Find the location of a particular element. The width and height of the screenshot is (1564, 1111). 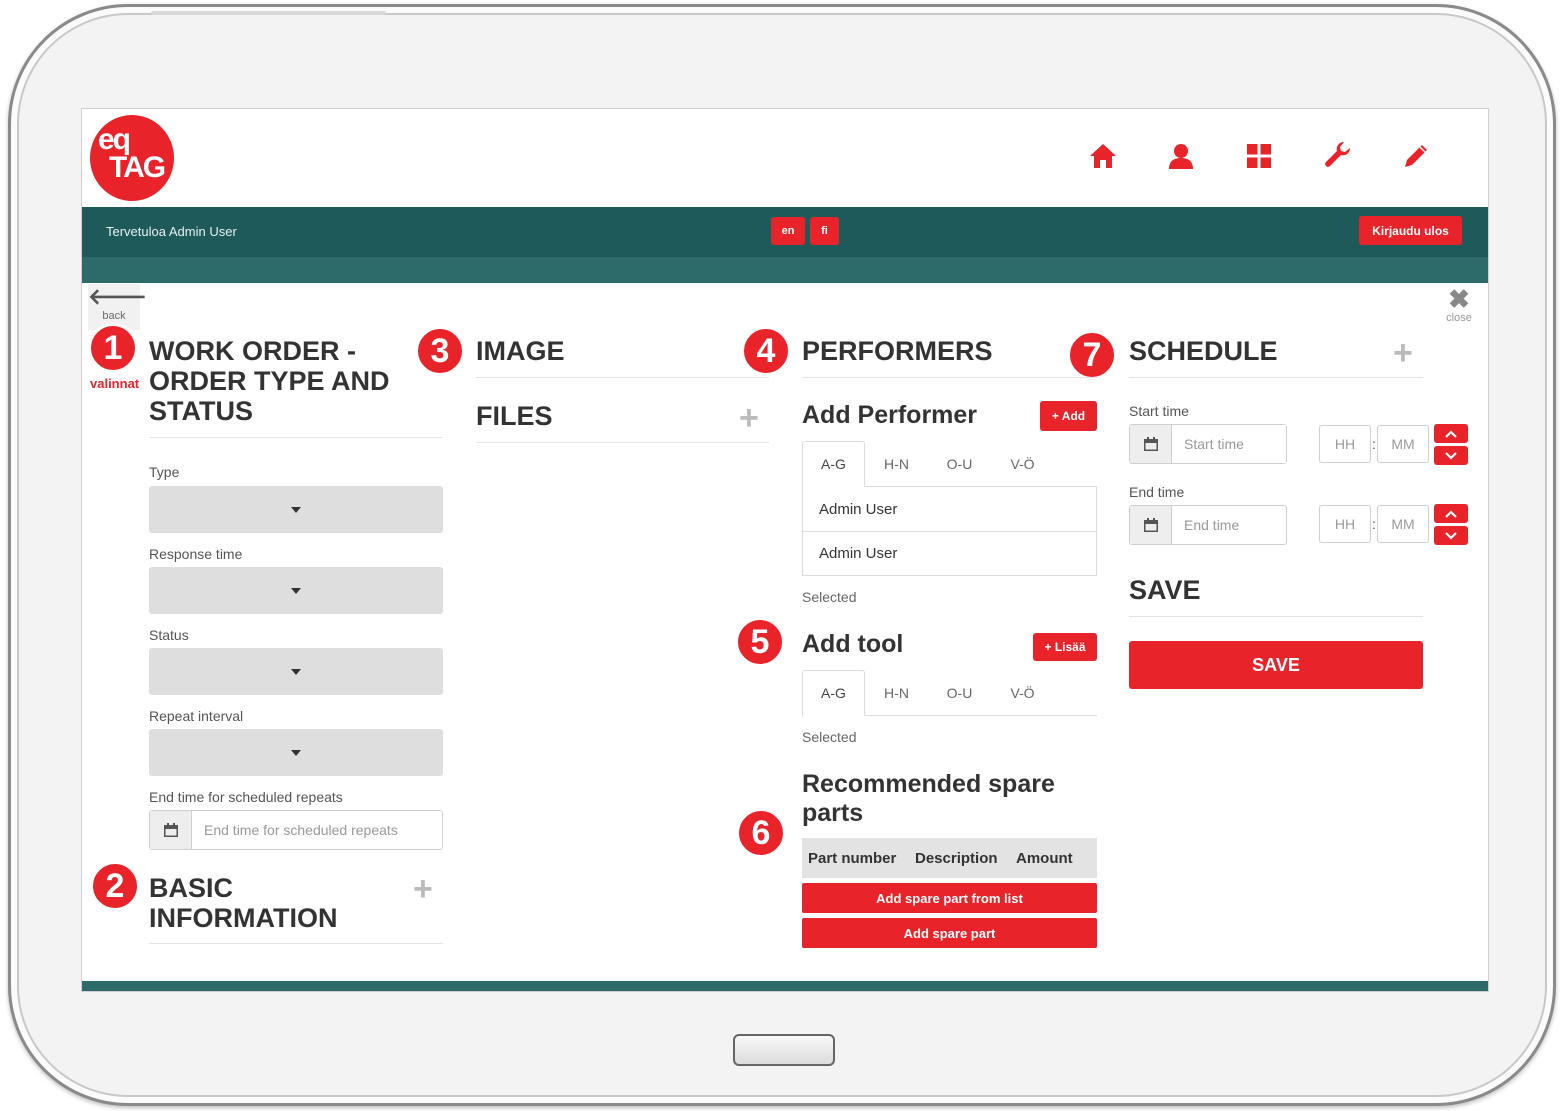

column-header-description: Description is located at coordinates (956, 858).